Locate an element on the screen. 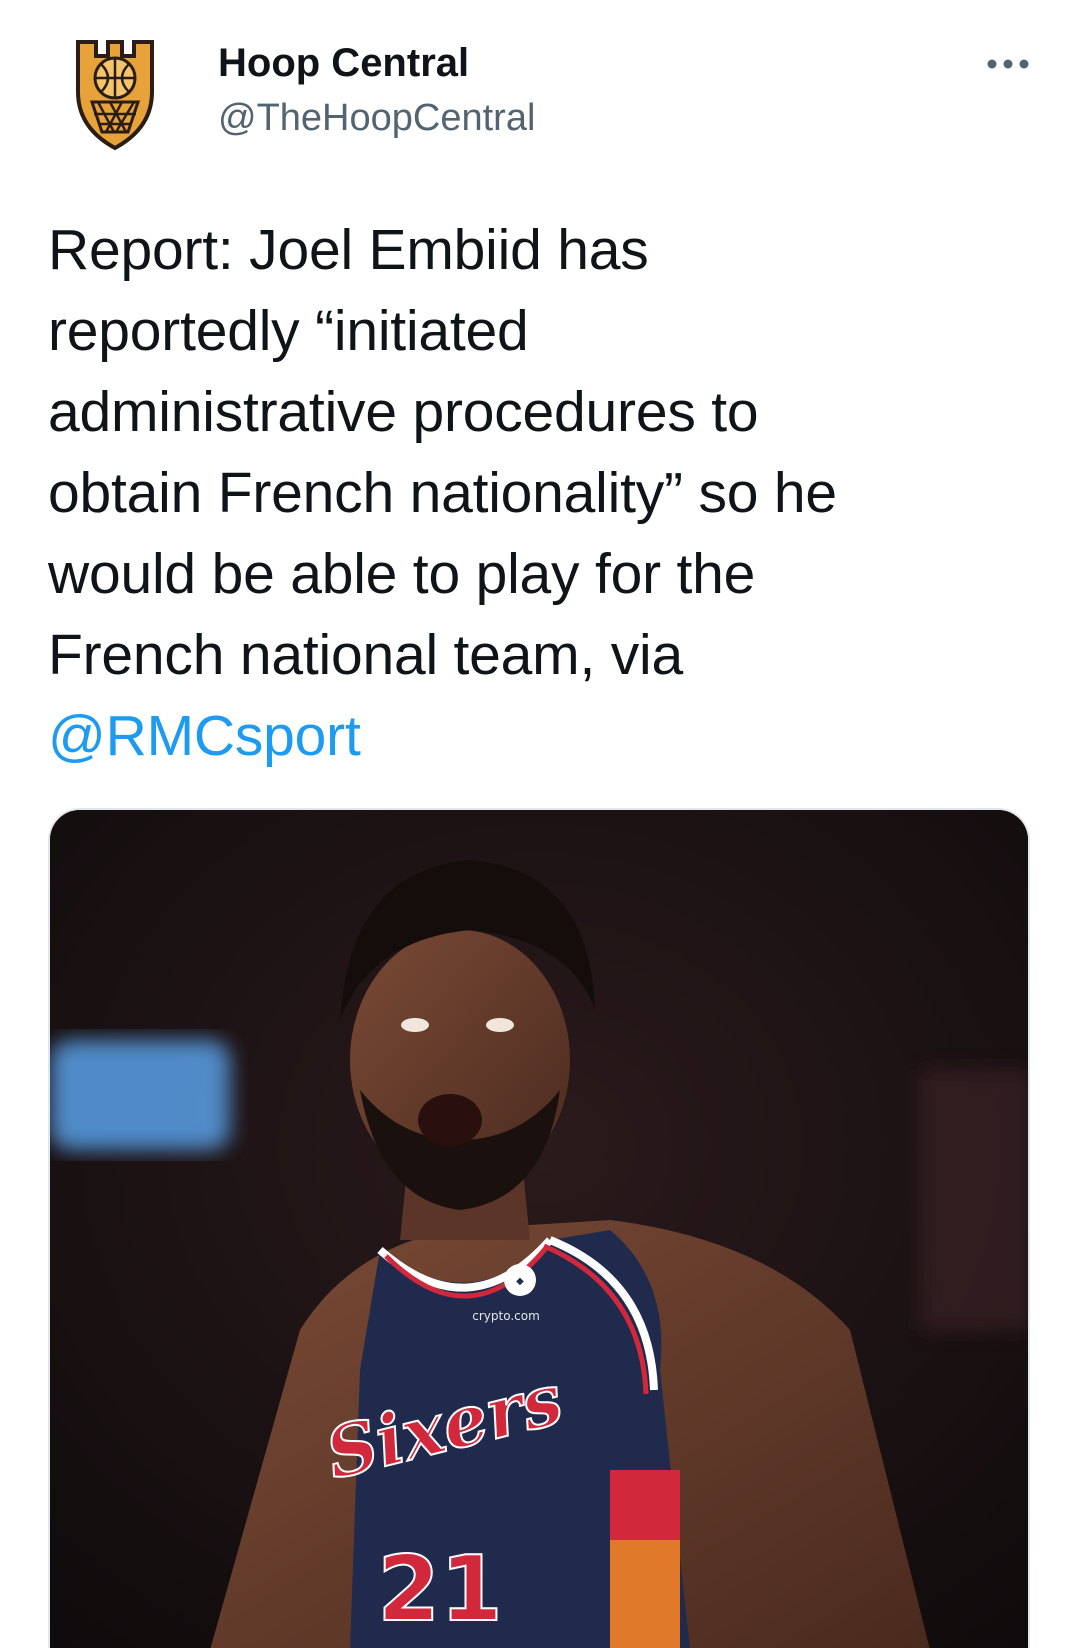 The height and width of the screenshot is (1648, 1078). tweet-text-line: administrative procedures to is located at coordinates (403, 412).